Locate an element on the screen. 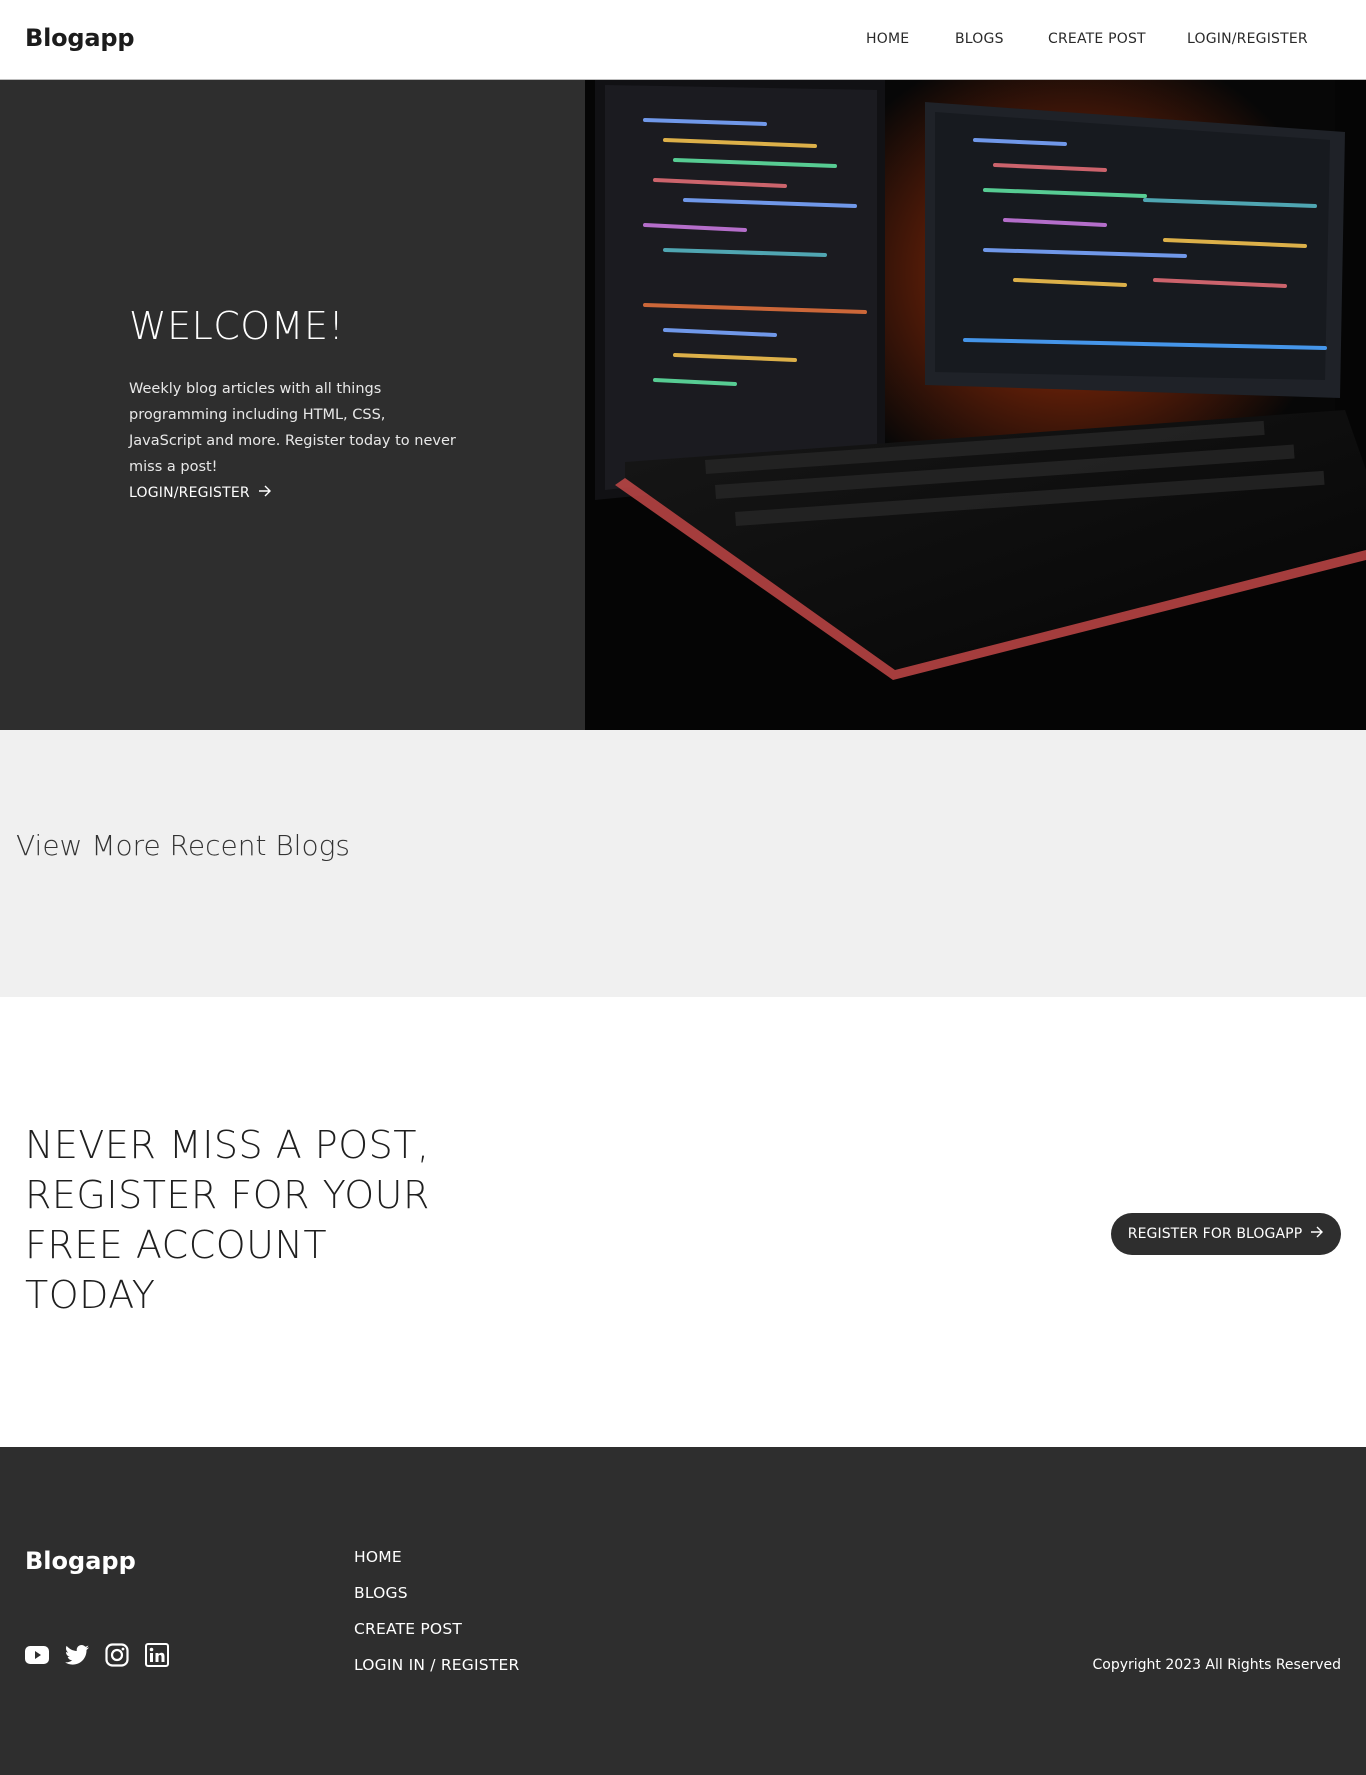  register-button-label: REGISTER FOR BLOGAPP is located at coordinates (1215, 1234).